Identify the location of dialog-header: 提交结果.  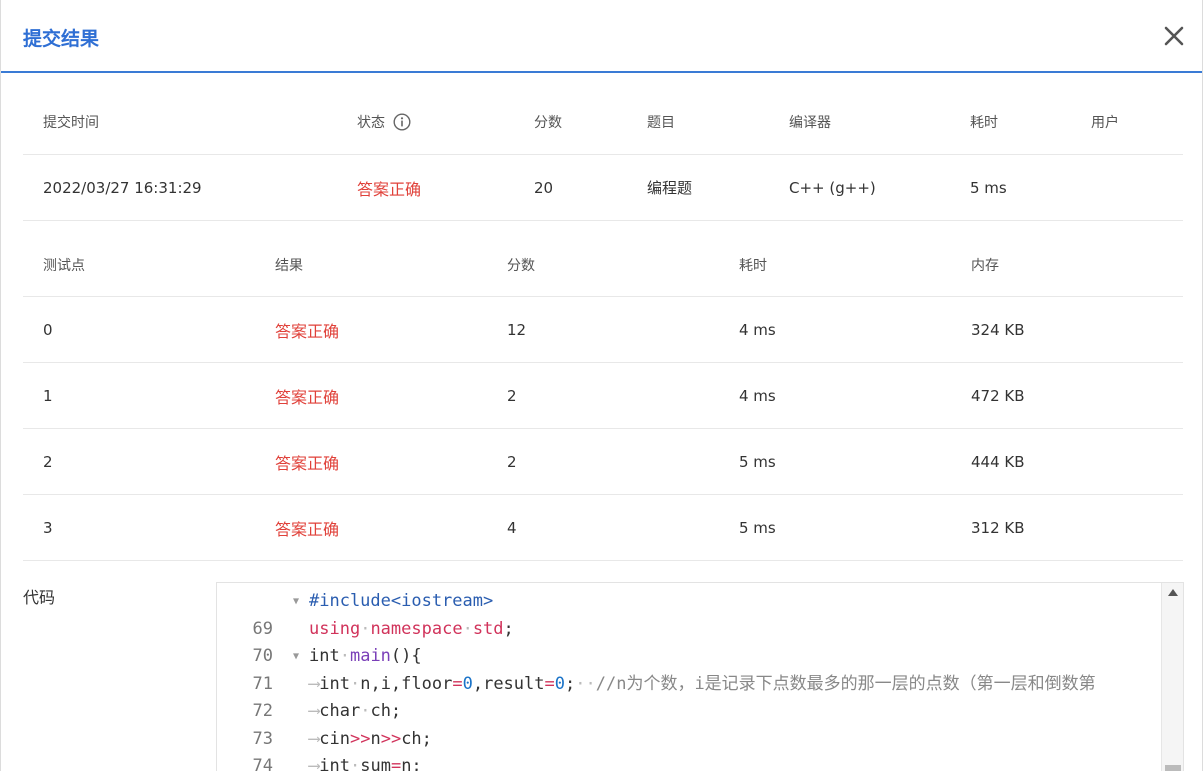
(601, 36).